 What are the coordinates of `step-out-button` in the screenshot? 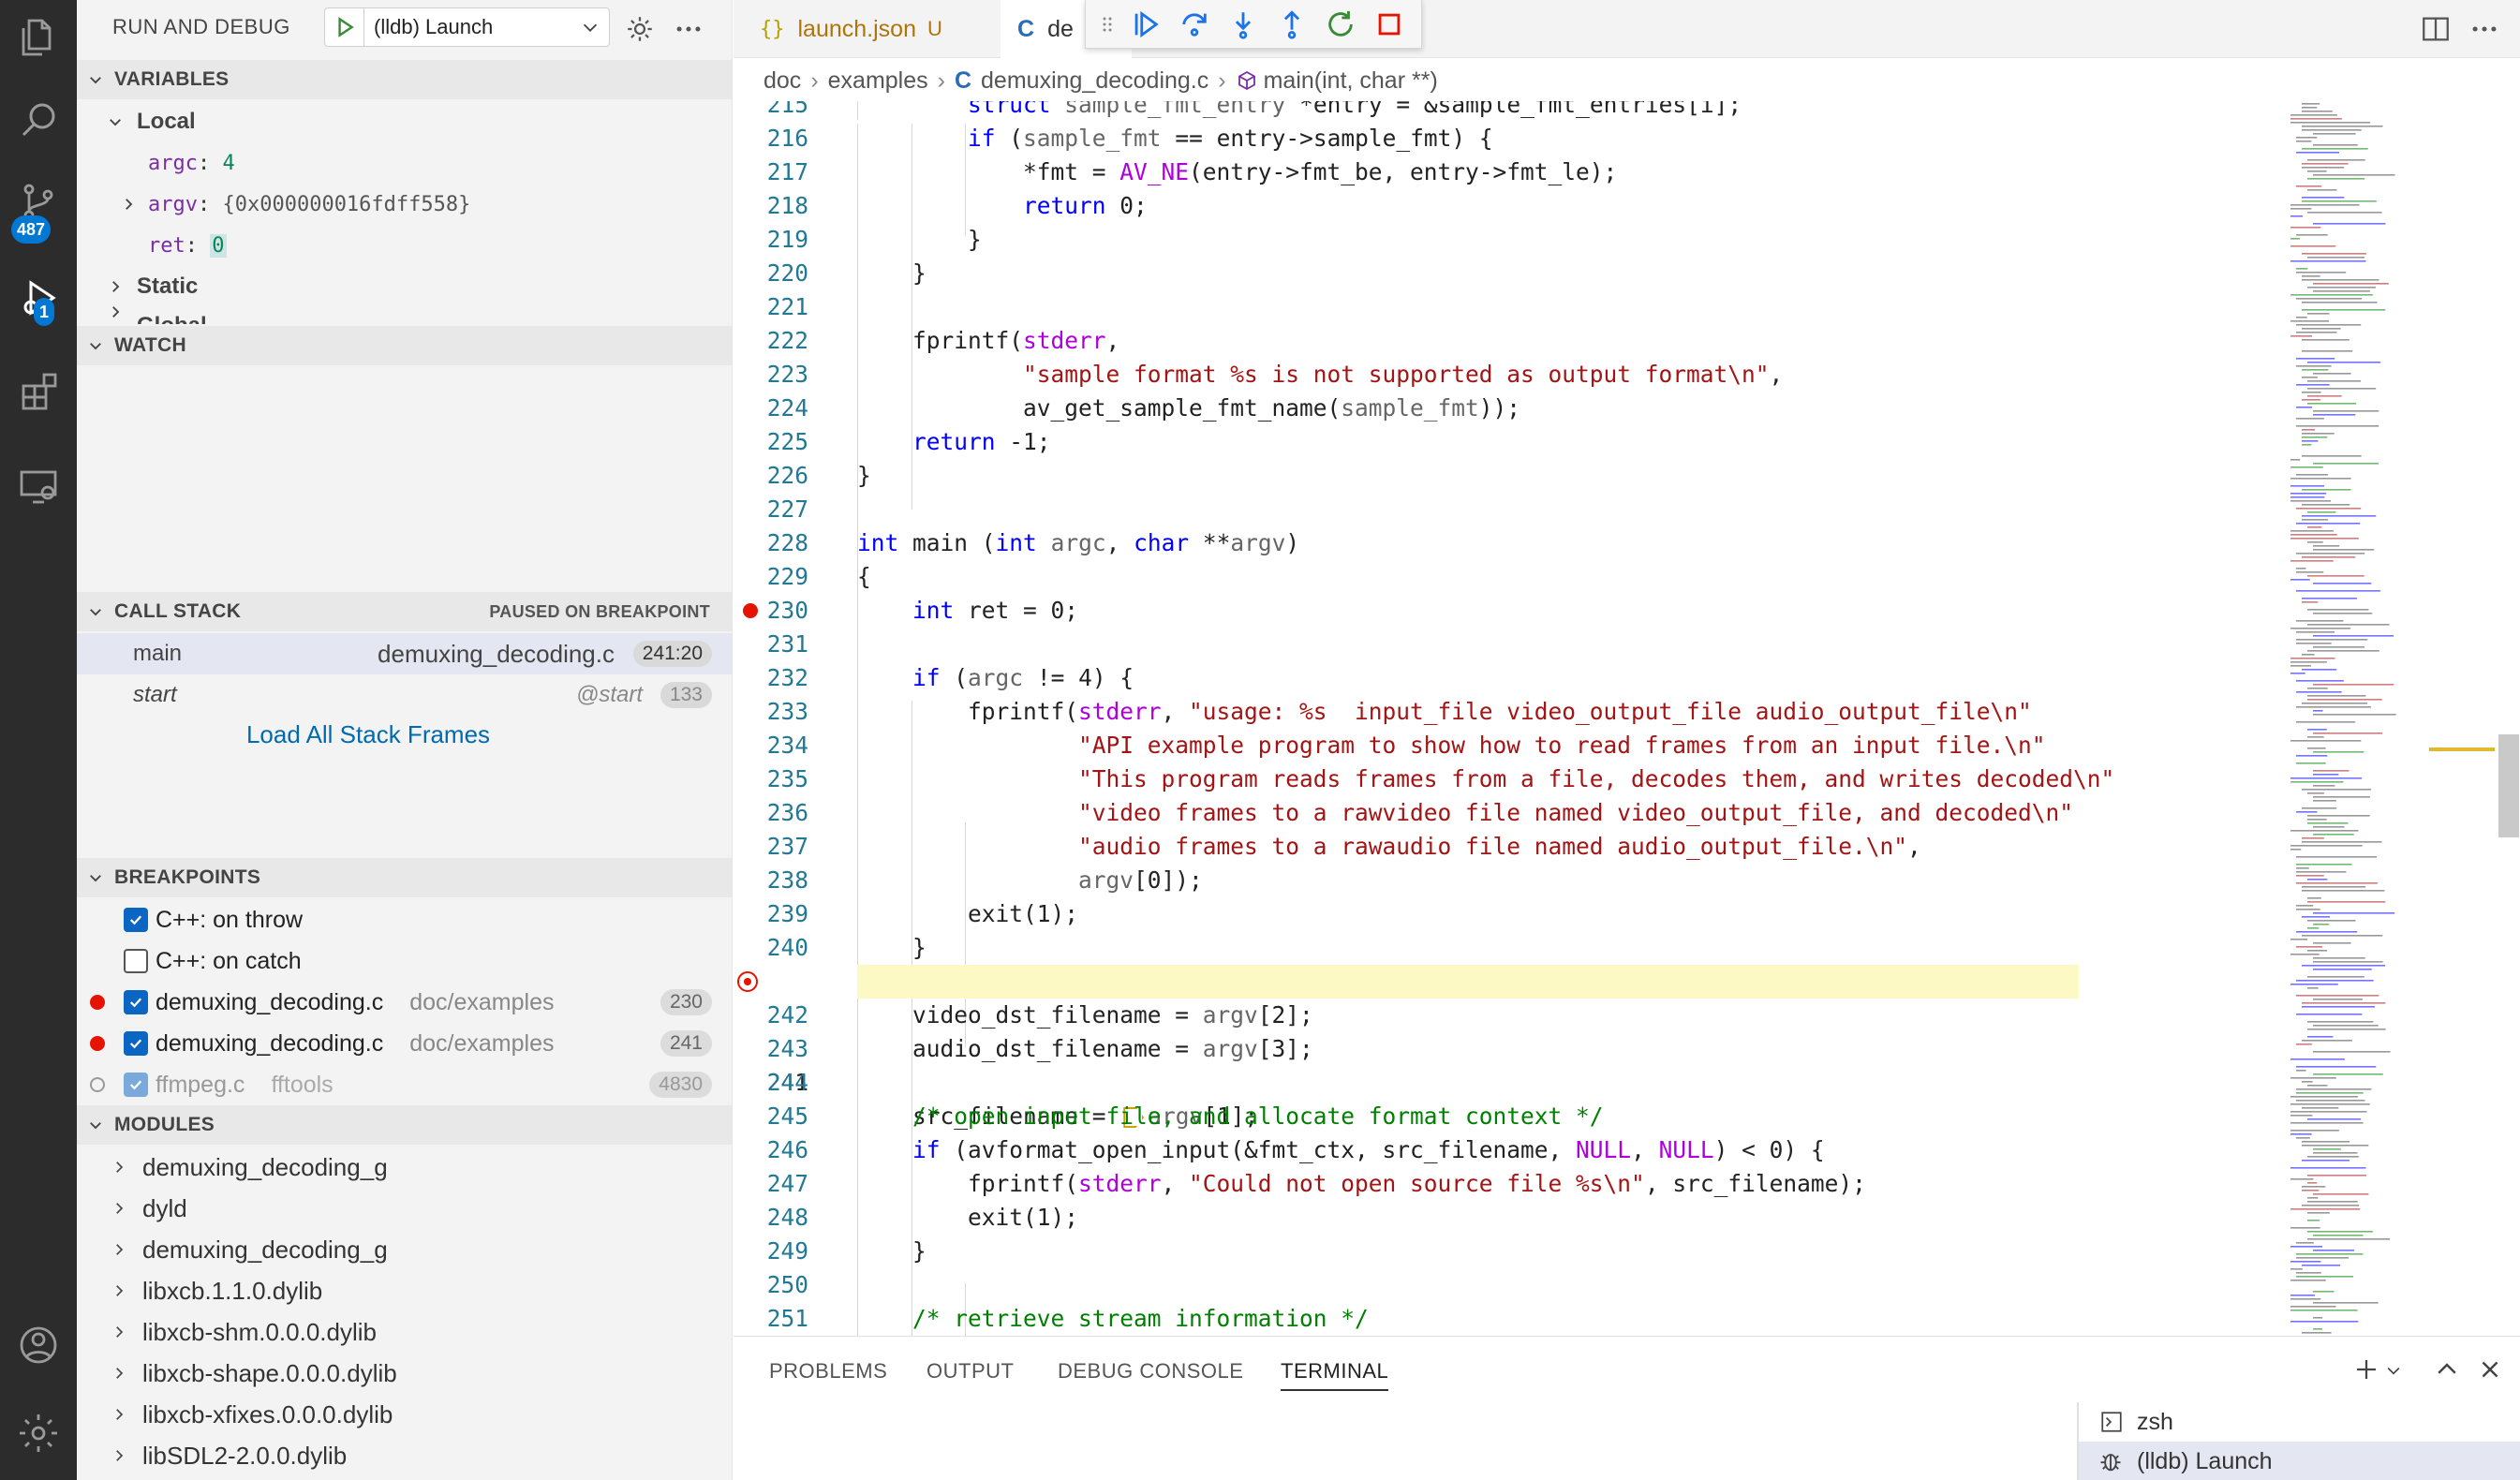 It's located at (1291, 24).